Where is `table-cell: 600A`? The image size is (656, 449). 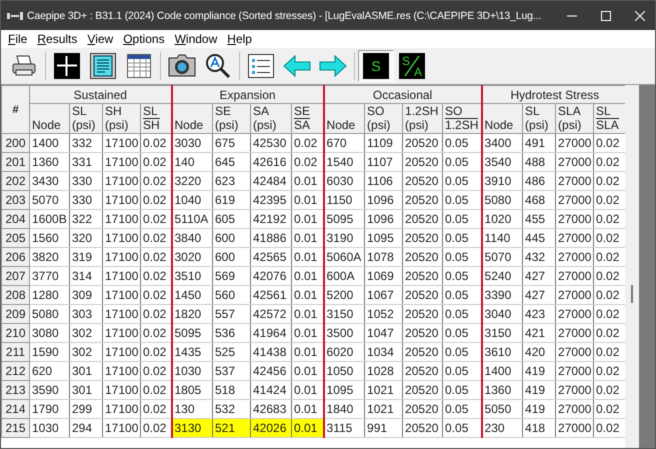 table-cell: 600A is located at coordinates (344, 276).